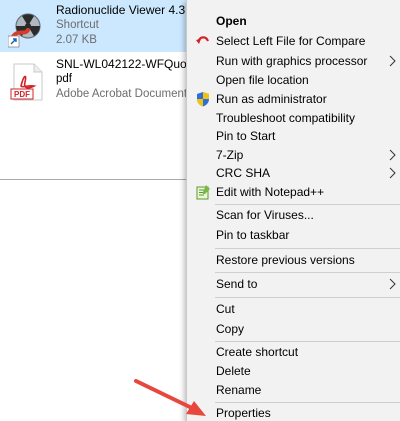 Image resolution: width=400 pixels, height=421 pixels. I want to click on notepad-plus-plus-icon, so click(203, 192).